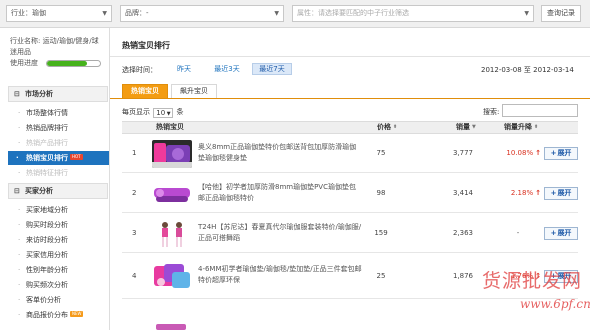  I want to click on group-label: 市场分析, so click(39, 94).